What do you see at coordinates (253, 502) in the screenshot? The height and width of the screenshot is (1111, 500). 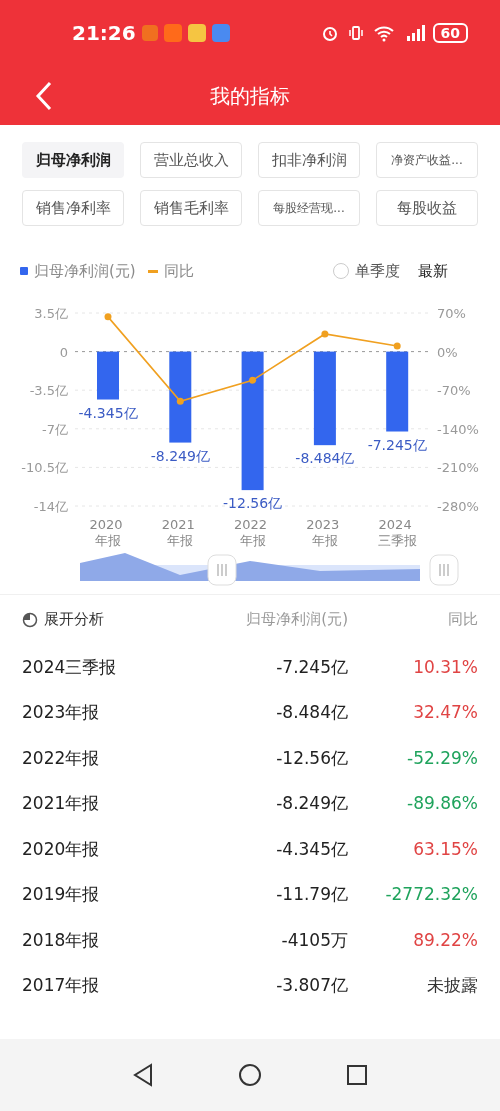 I see `bar-value-label: -12.56亿` at bounding box center [253, 502].